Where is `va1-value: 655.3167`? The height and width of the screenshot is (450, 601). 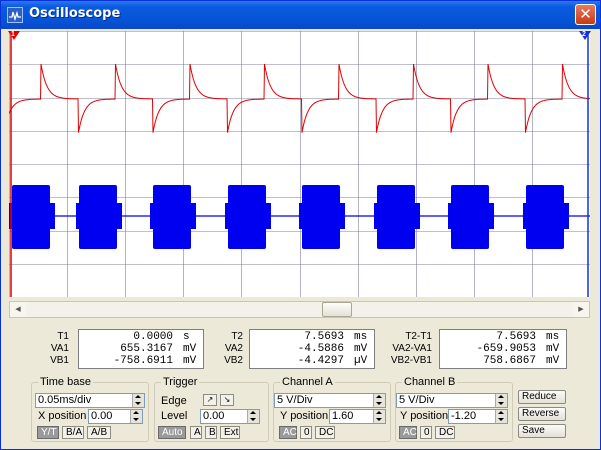
va1-value: 655.3167 is located at coordinates (146, 349).